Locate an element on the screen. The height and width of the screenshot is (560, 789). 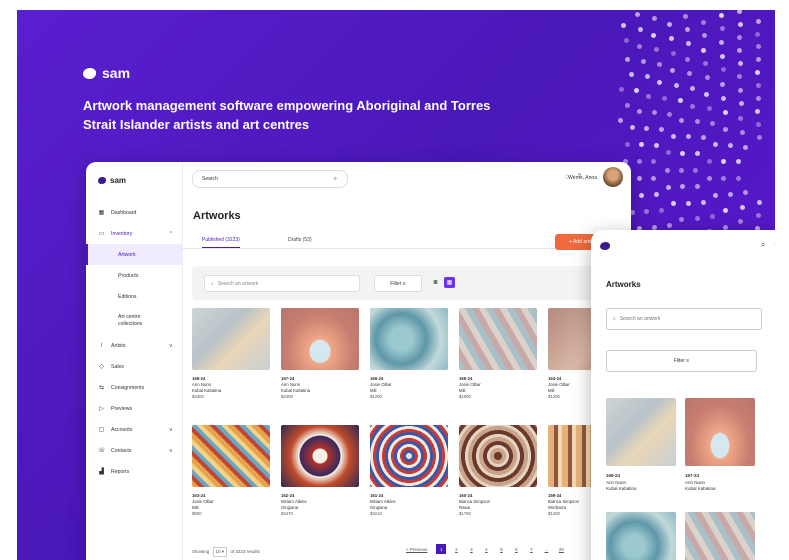
sidebar-item-products: Products is located at coordinates (134, 275).